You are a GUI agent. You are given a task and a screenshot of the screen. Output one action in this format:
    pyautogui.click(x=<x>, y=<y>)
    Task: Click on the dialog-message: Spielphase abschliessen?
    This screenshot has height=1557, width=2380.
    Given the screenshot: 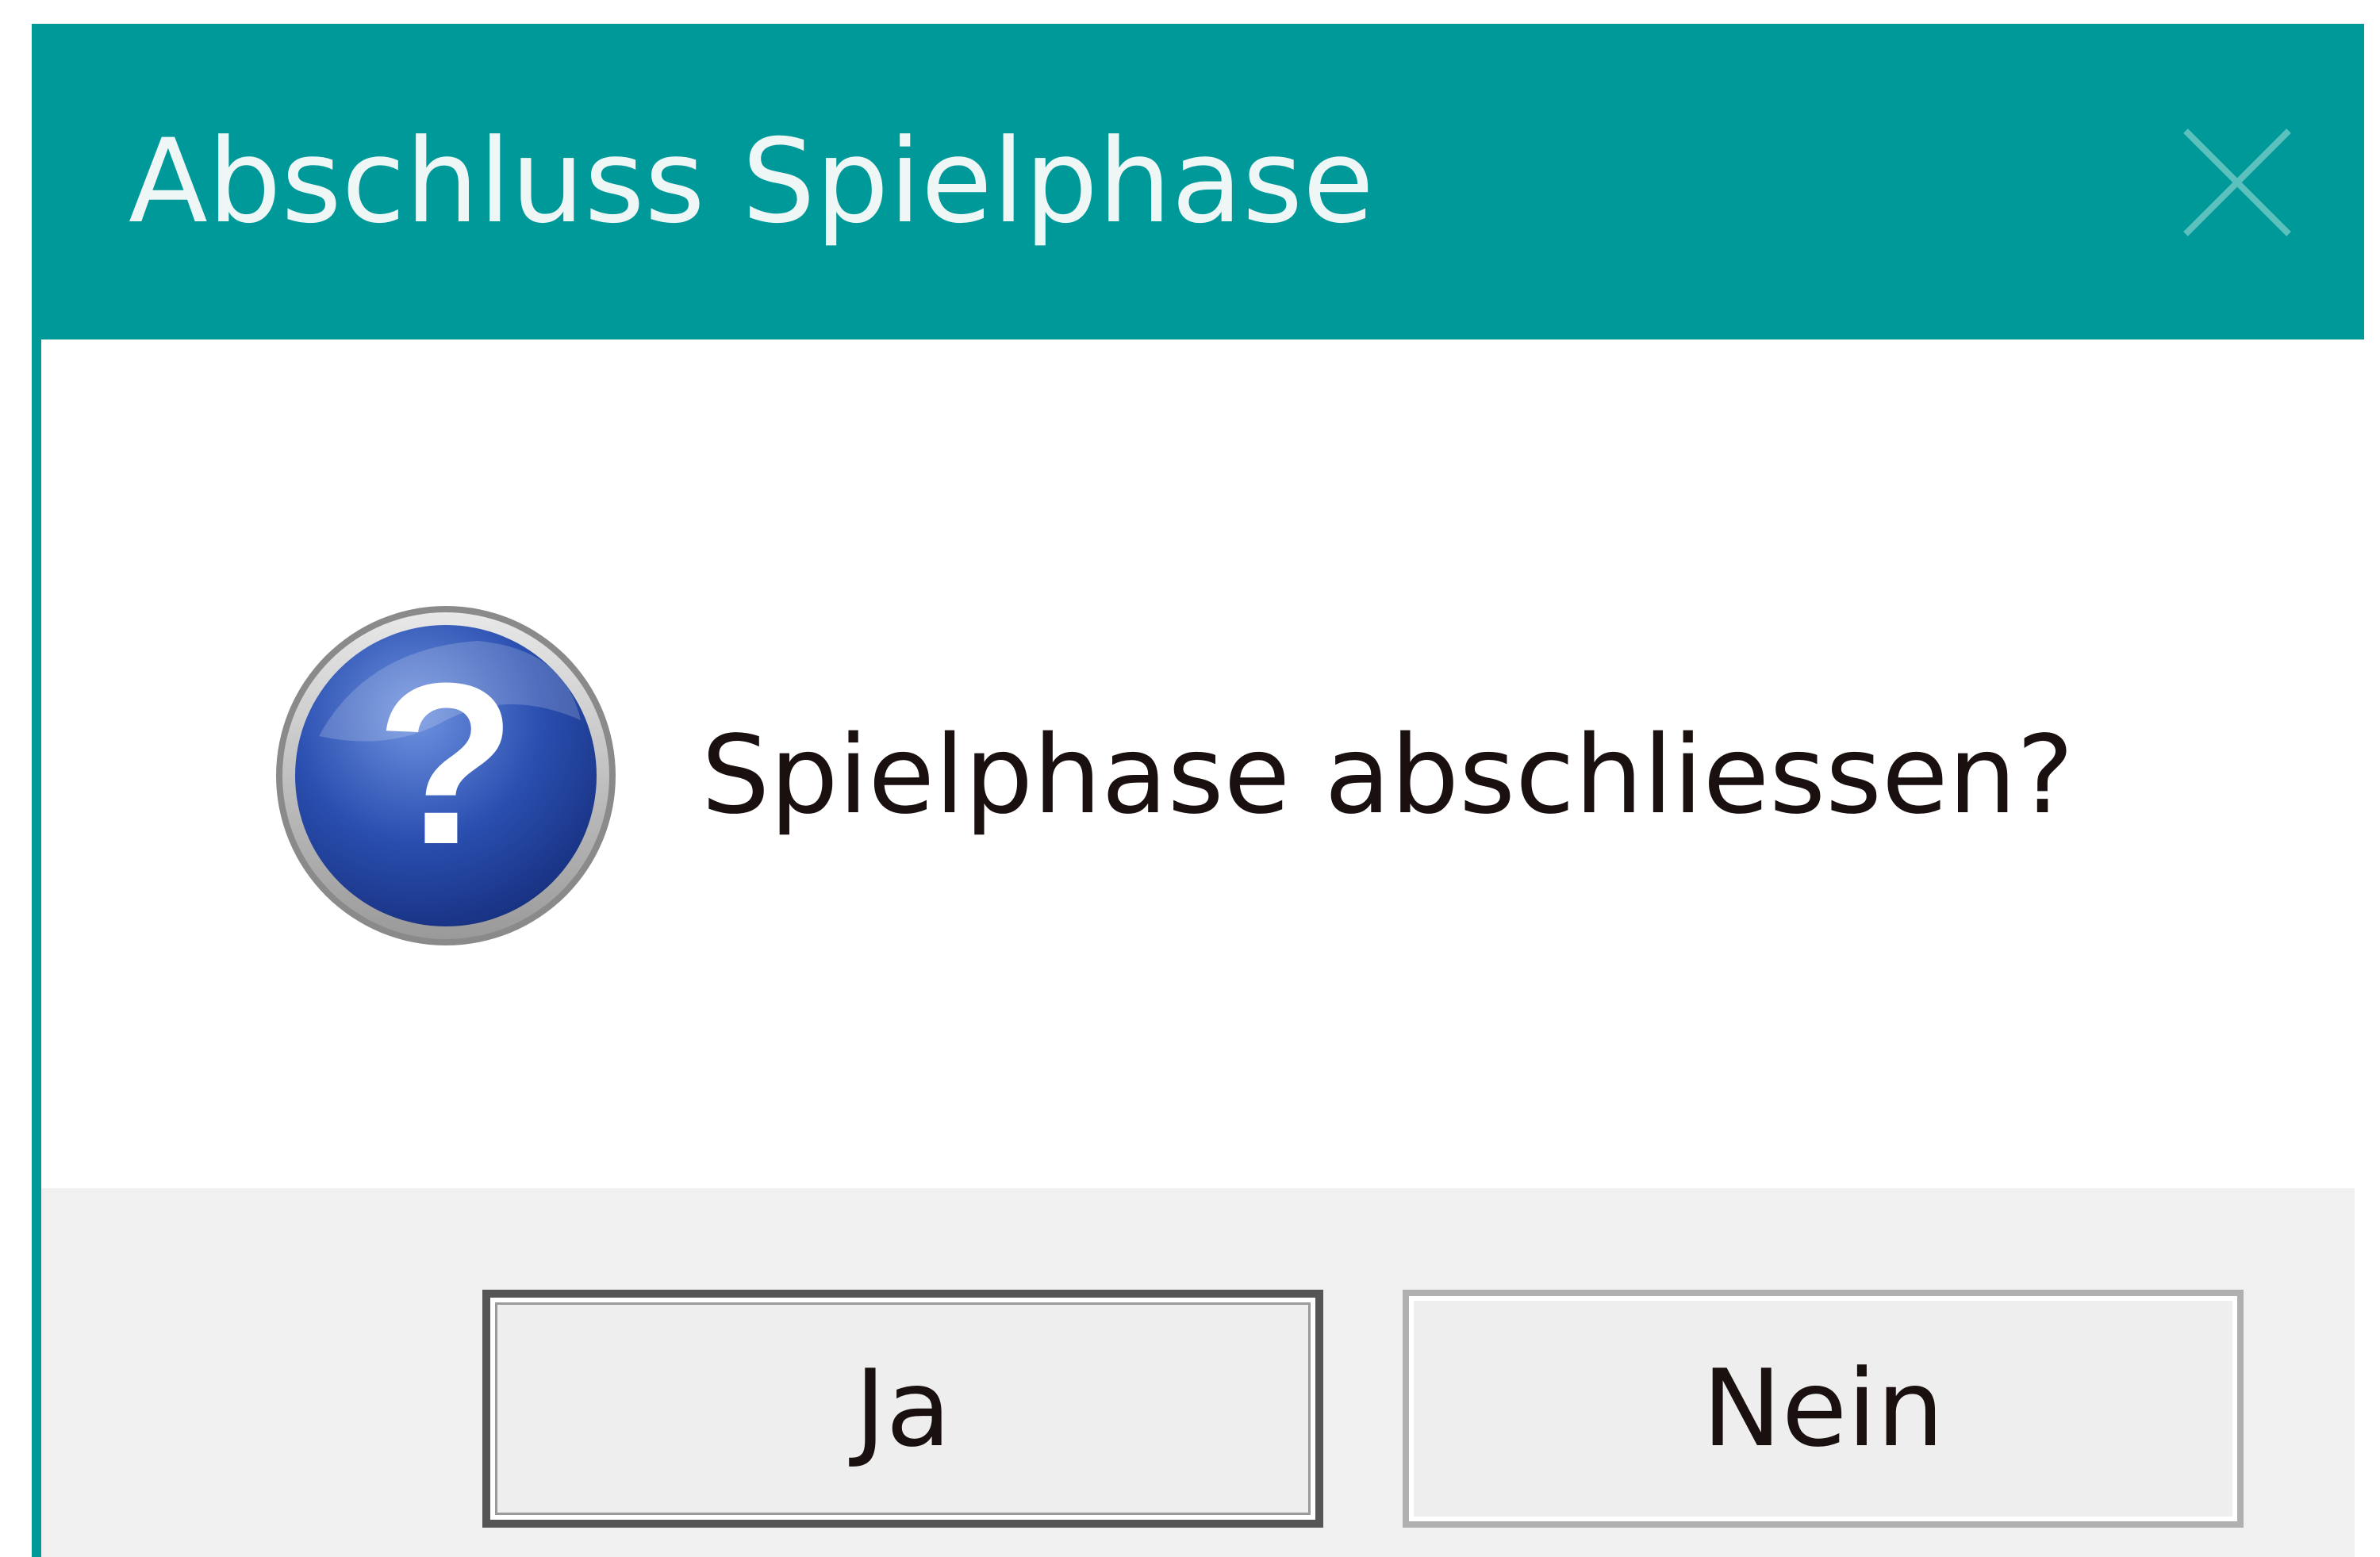 What is the action you would take?
    pyautogui.click(x=1388, y=775)
    